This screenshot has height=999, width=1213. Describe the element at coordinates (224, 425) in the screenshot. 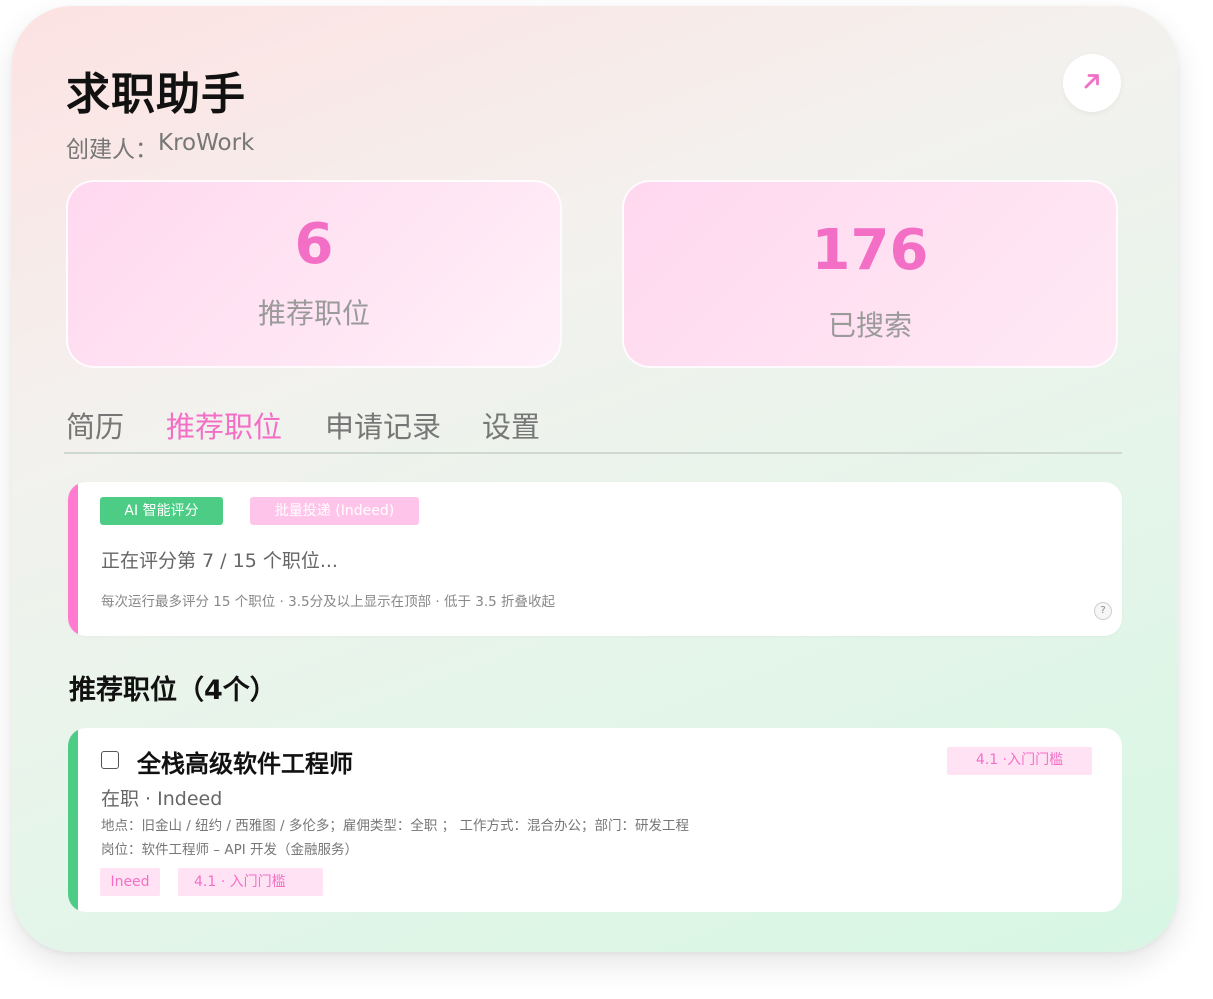

I see `tab-recommended-jobs: 推荐职位` at that location.